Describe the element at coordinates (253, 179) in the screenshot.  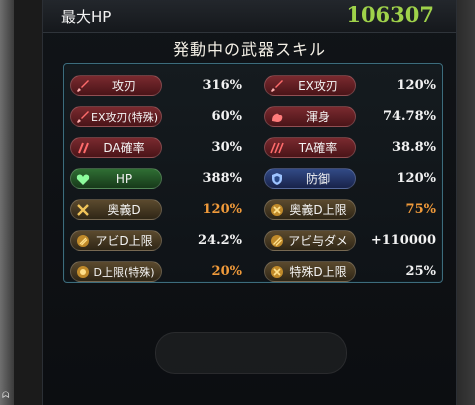
I see `skill-row: HP 388% 防御 120%` at that location.